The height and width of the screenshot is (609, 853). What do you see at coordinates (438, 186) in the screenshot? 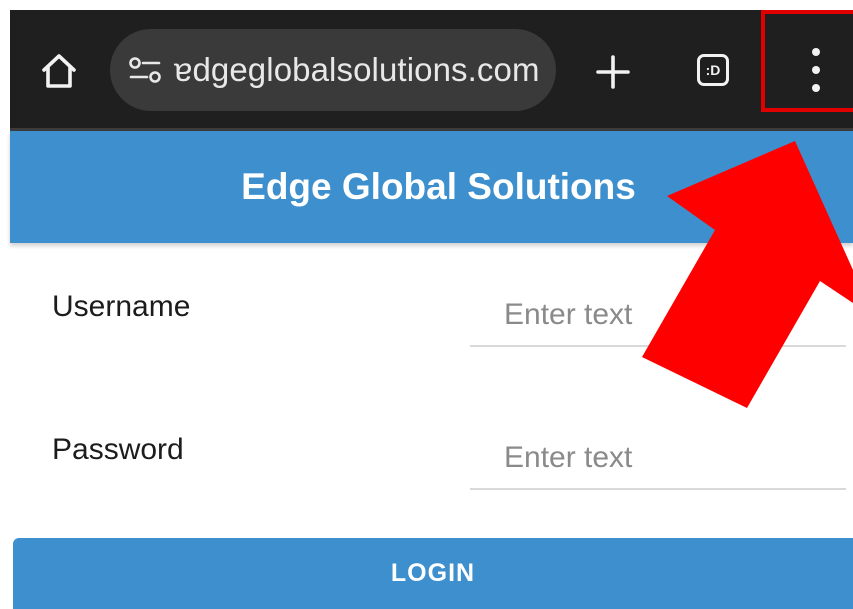
I see `page-title: Edge Global Solutions` at bounding box center [438, 186].